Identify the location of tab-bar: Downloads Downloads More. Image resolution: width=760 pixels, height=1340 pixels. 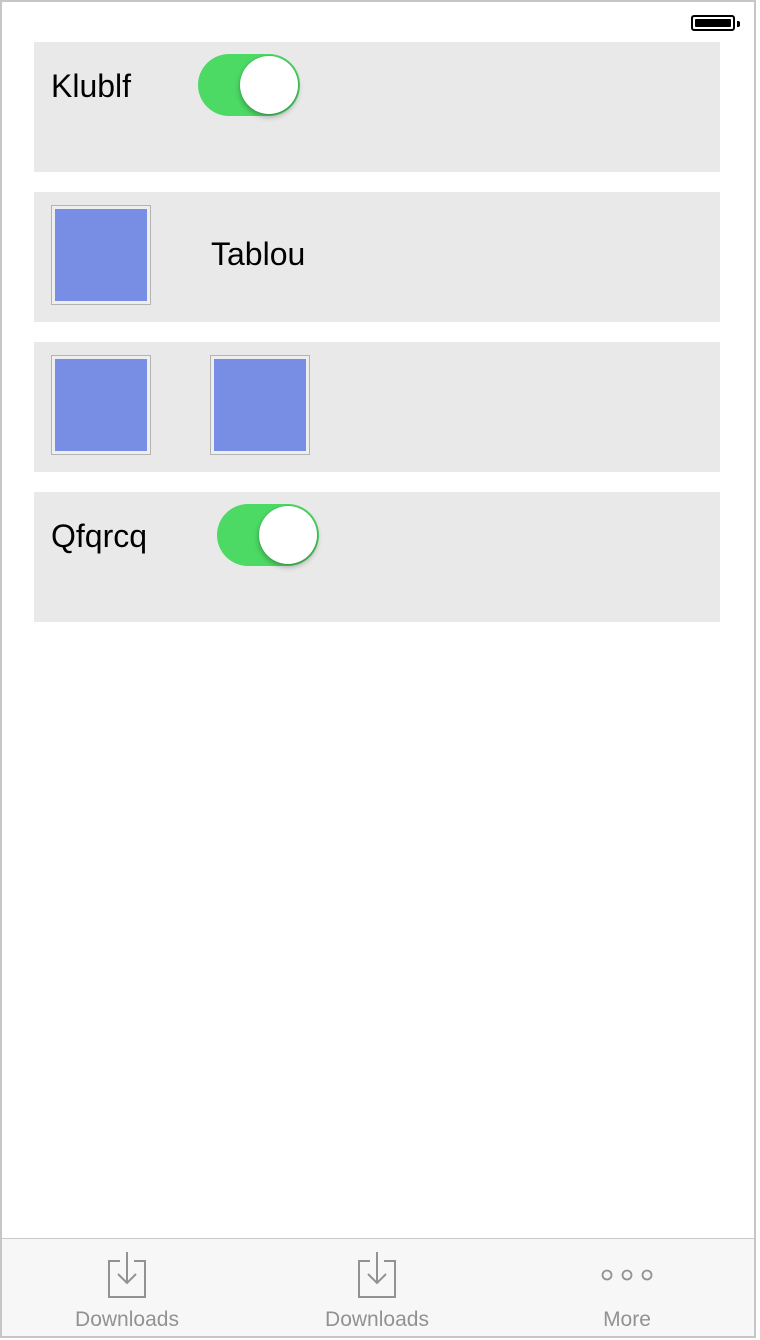
(378, 1287).